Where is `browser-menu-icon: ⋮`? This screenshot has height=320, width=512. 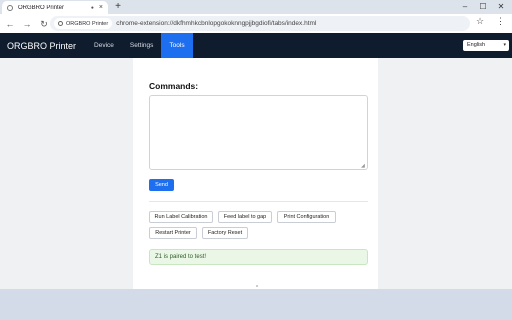 browser-menu-icon: ⋮ is located at coordinates (500, 21).